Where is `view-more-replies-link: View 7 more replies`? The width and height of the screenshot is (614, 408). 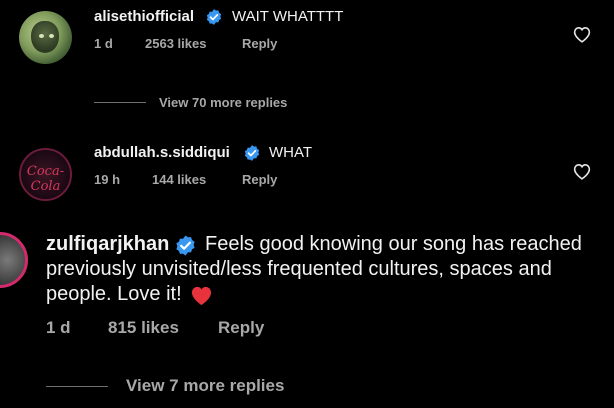
view-more-replies-link: View 7 more replies is located at coordinates (205, 386).